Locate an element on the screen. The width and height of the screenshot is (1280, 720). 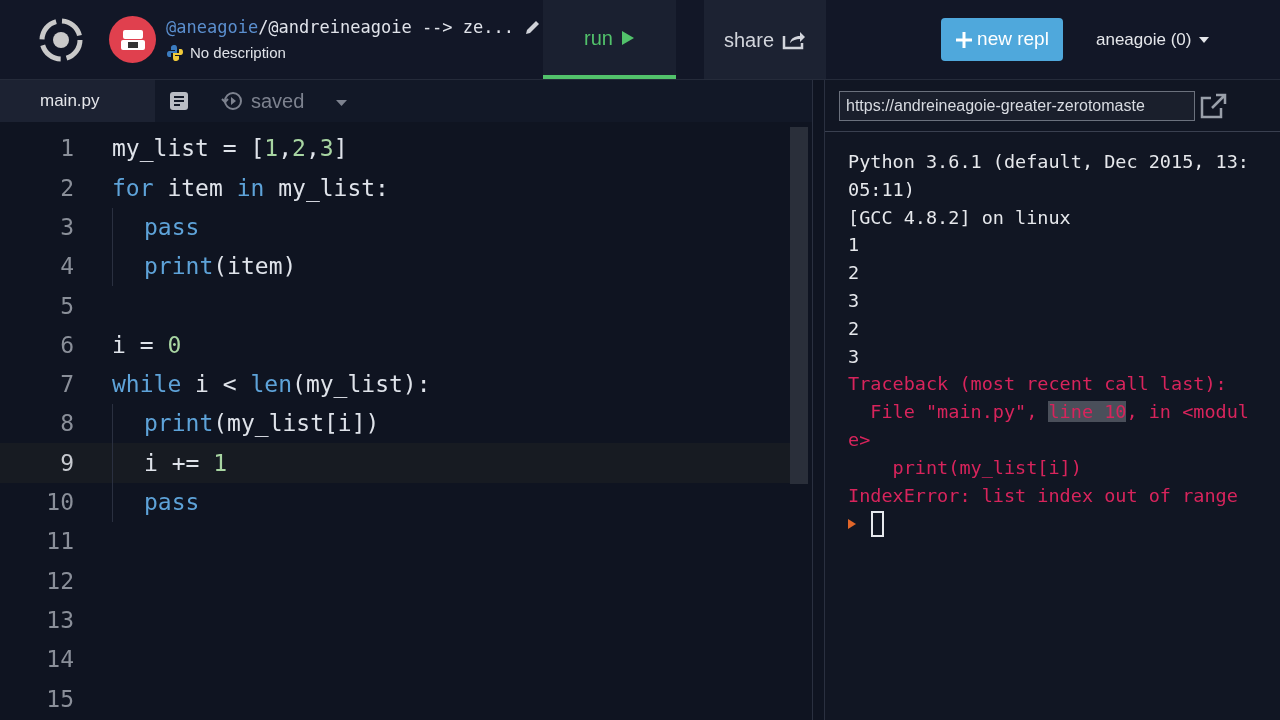
line-number: 9 is located at coordinates (66, 463).